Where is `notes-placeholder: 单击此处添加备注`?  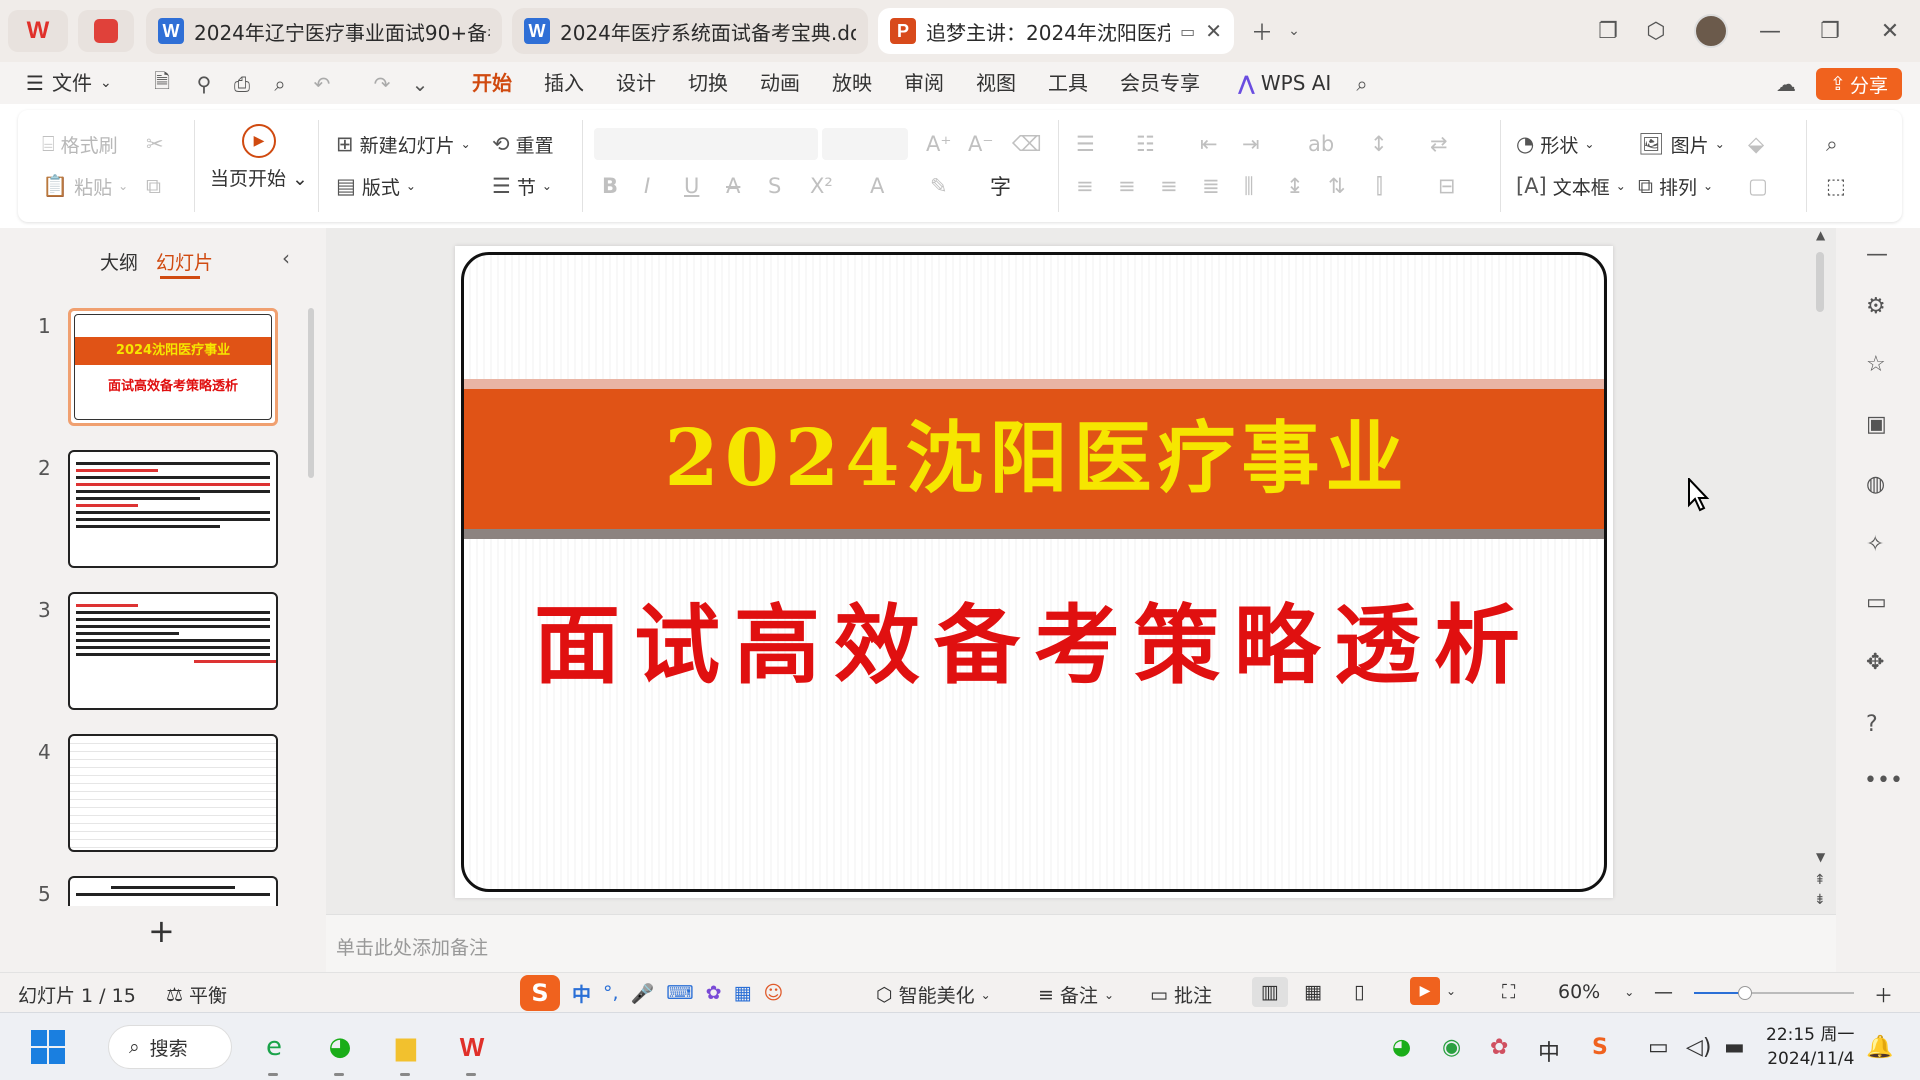
notes-placeholder: 单击此处添加备注 is located at coordinates (412, 946).